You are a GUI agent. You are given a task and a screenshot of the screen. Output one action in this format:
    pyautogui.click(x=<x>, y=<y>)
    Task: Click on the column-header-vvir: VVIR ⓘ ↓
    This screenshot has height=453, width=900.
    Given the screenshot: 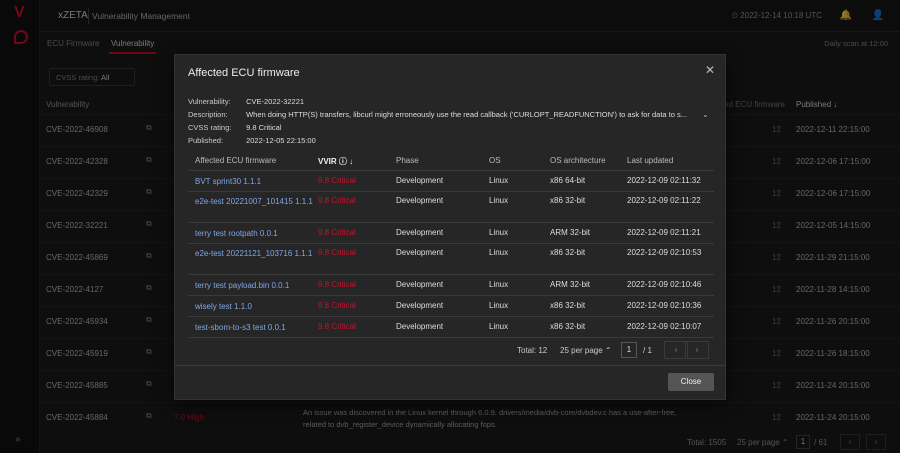 What is the action you would take?
    pyautogui.click(x=335, y=161)
    